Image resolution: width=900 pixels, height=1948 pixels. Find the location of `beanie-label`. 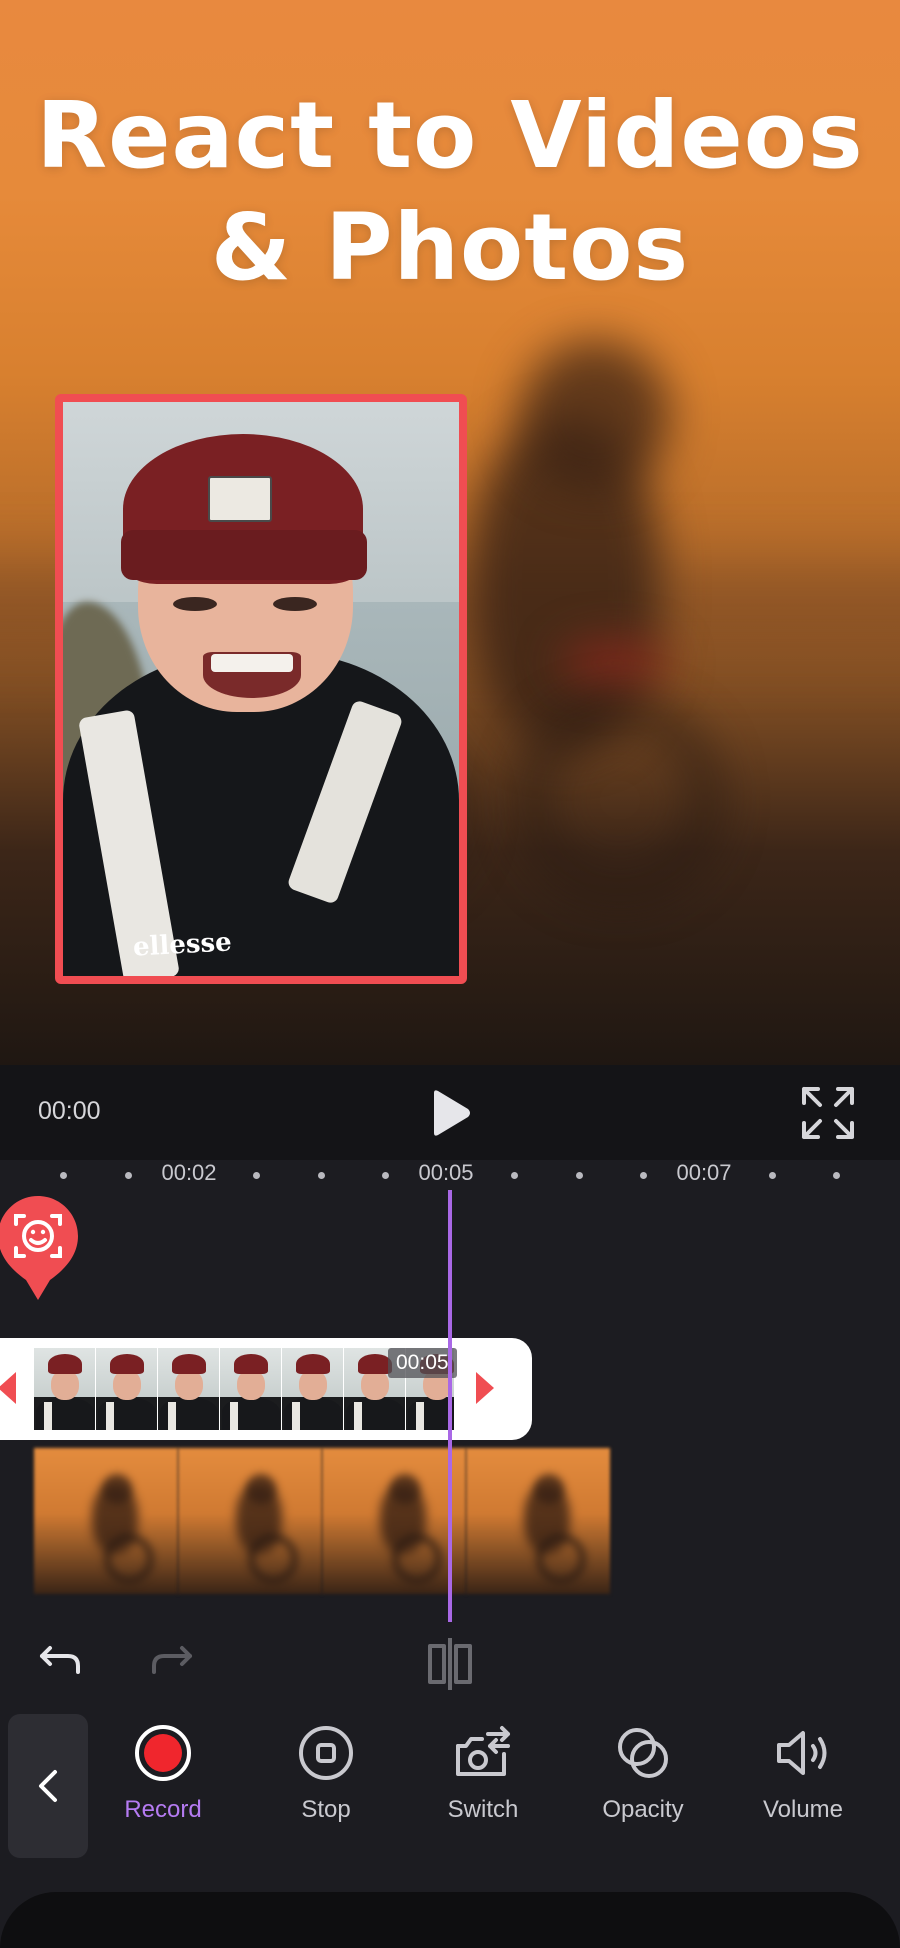

beanie-label is located at coordinates (240, 499).